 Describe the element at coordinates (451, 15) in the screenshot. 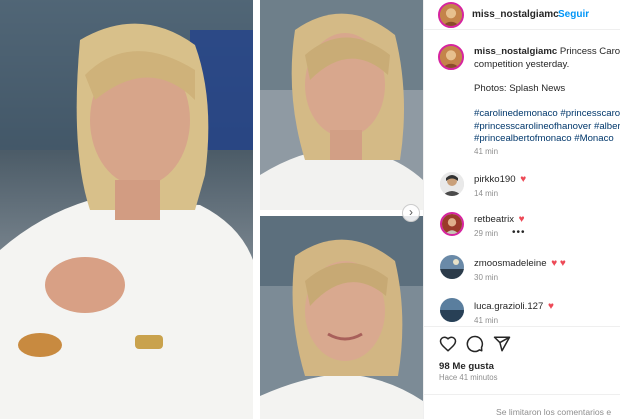

I see `author-avatar` at that location.